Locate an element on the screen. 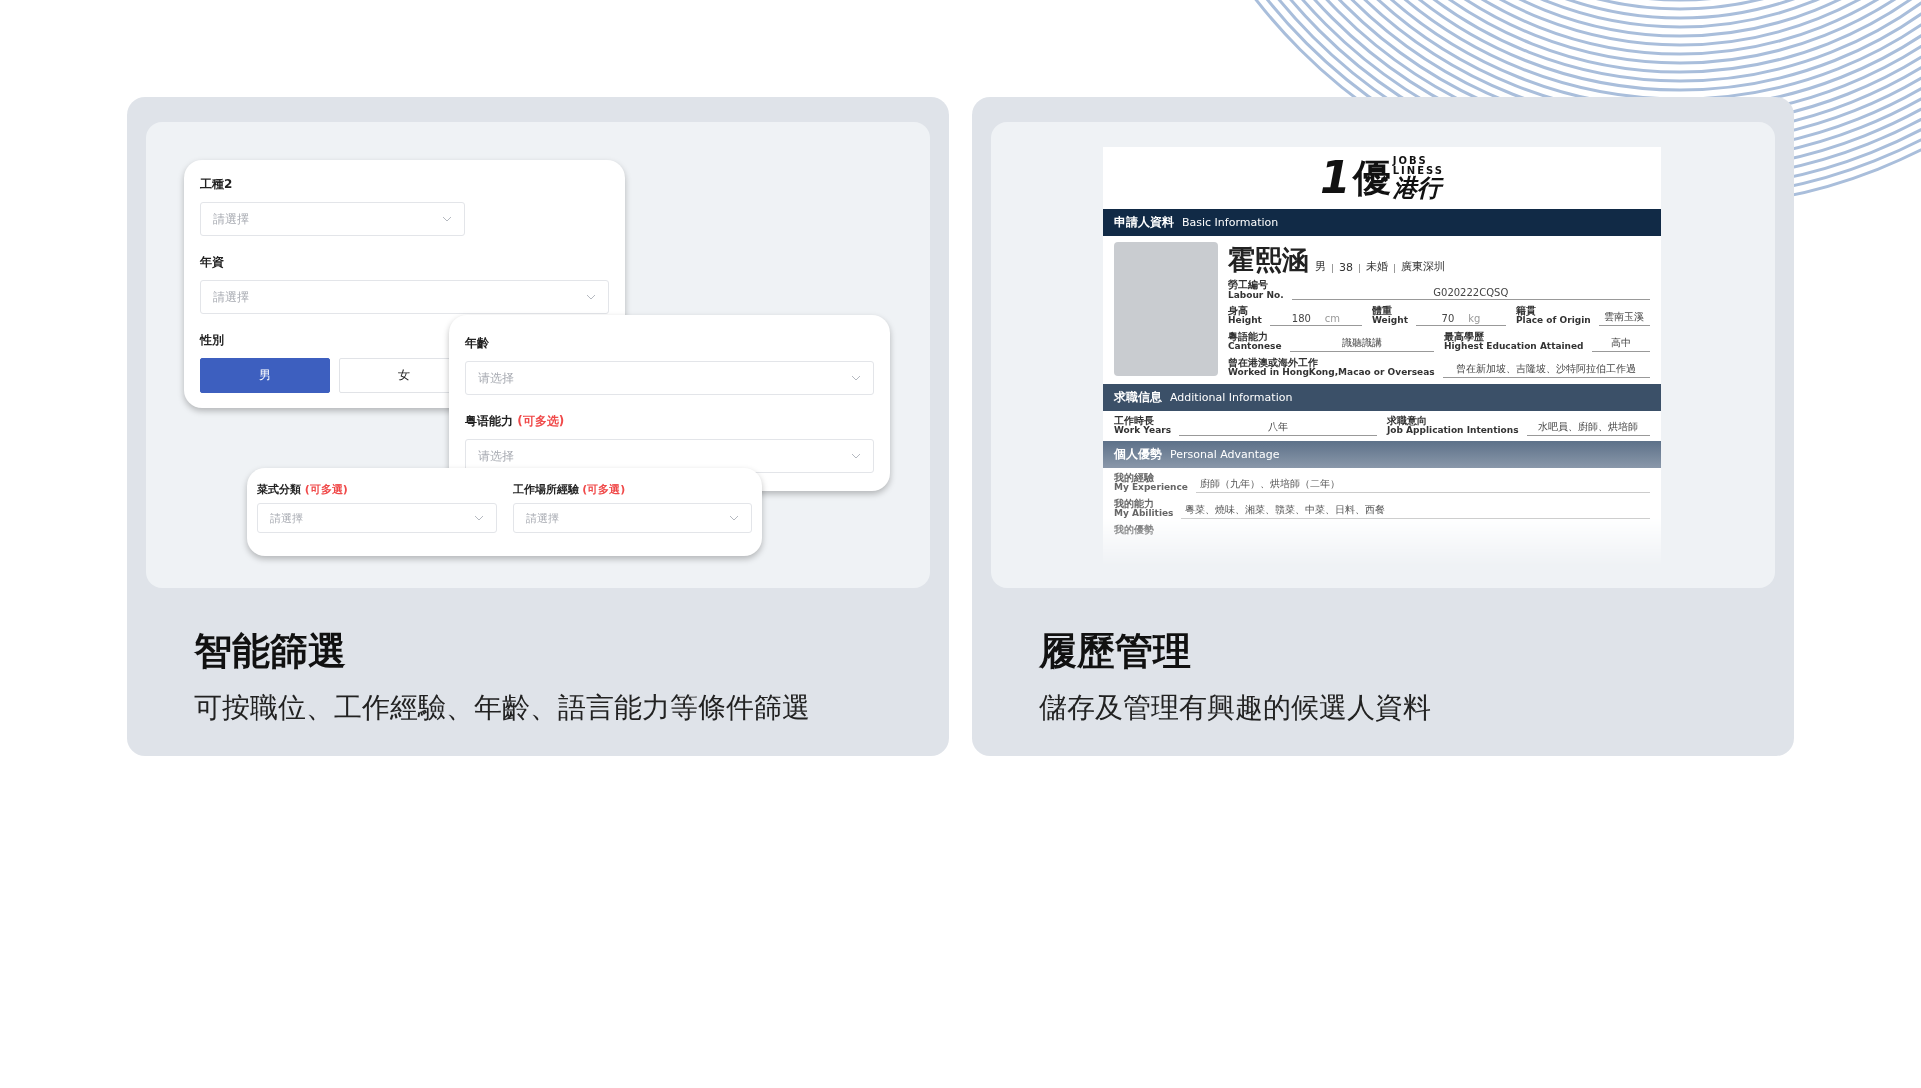 The height and width of the screenshot is (1088, 1921). field-label: 年齡 is located at coordinates (477, 343).